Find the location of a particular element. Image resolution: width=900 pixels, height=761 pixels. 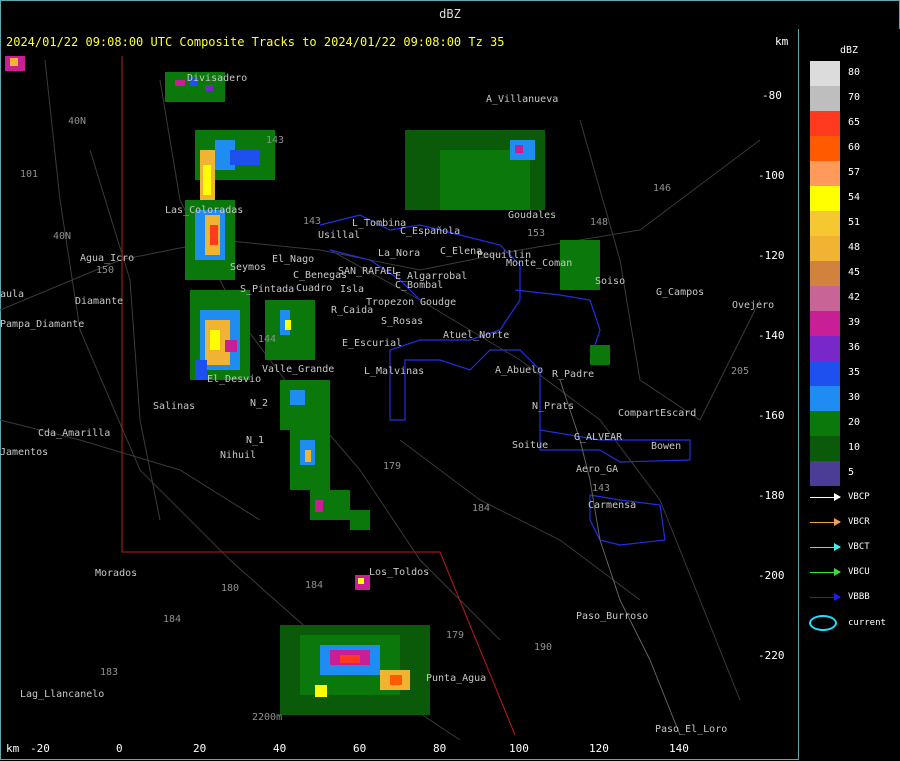

legend-value: 48 is located at coordinates (854, 247).